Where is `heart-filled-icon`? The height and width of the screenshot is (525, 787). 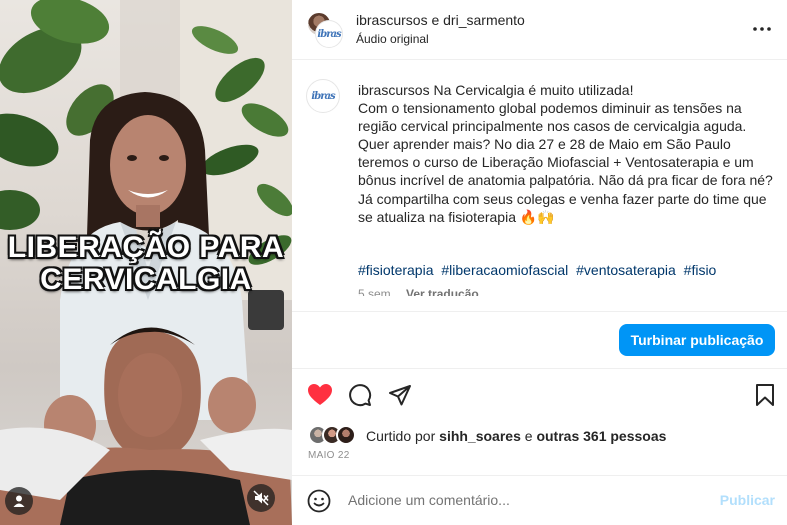 heart-filled-icon is located at coordinates (320, 394).